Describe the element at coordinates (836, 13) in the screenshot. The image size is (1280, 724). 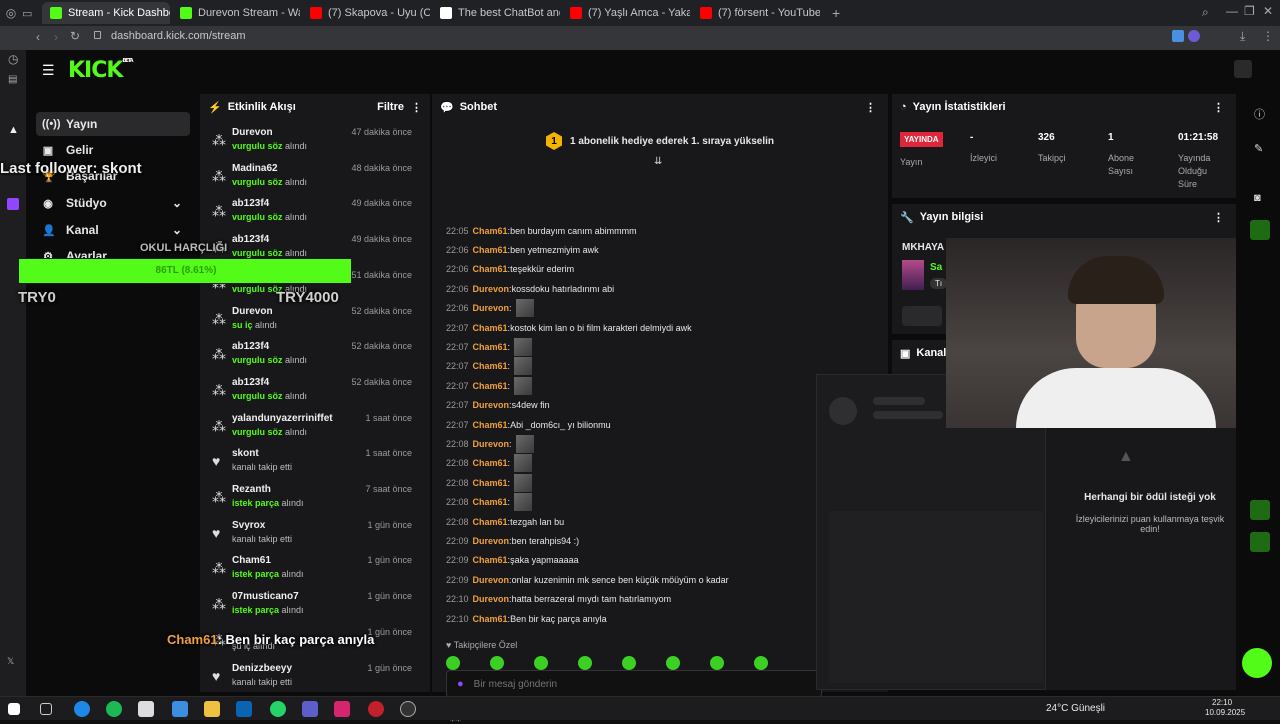
I see `new-tab-button: +` at that location.